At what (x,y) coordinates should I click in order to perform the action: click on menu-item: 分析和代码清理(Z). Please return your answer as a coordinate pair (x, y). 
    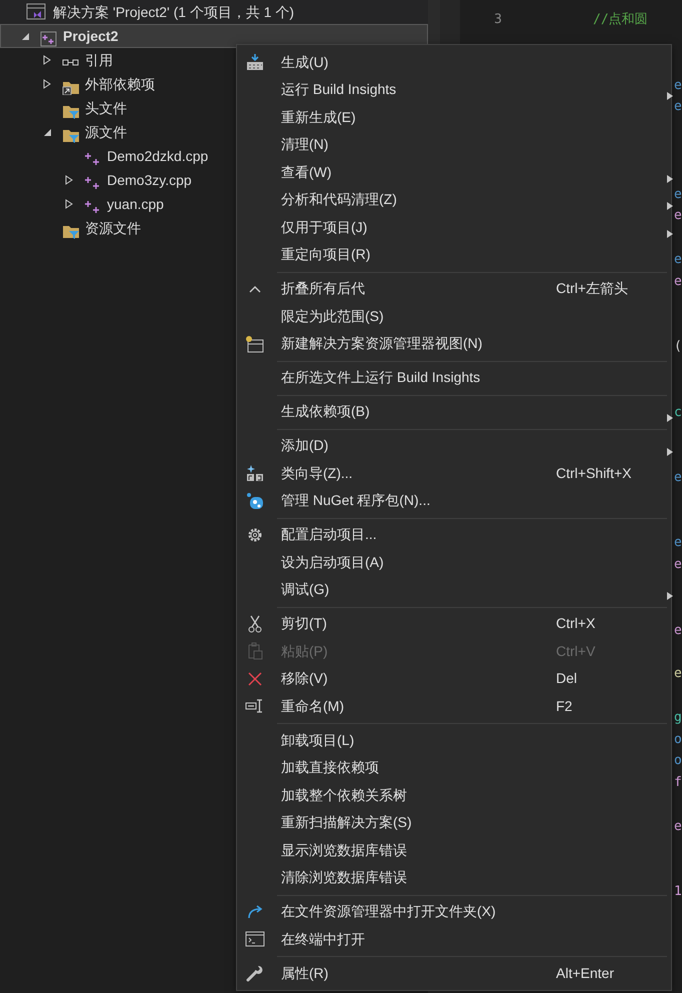
    Looking at the image, I should click on (454, 200).